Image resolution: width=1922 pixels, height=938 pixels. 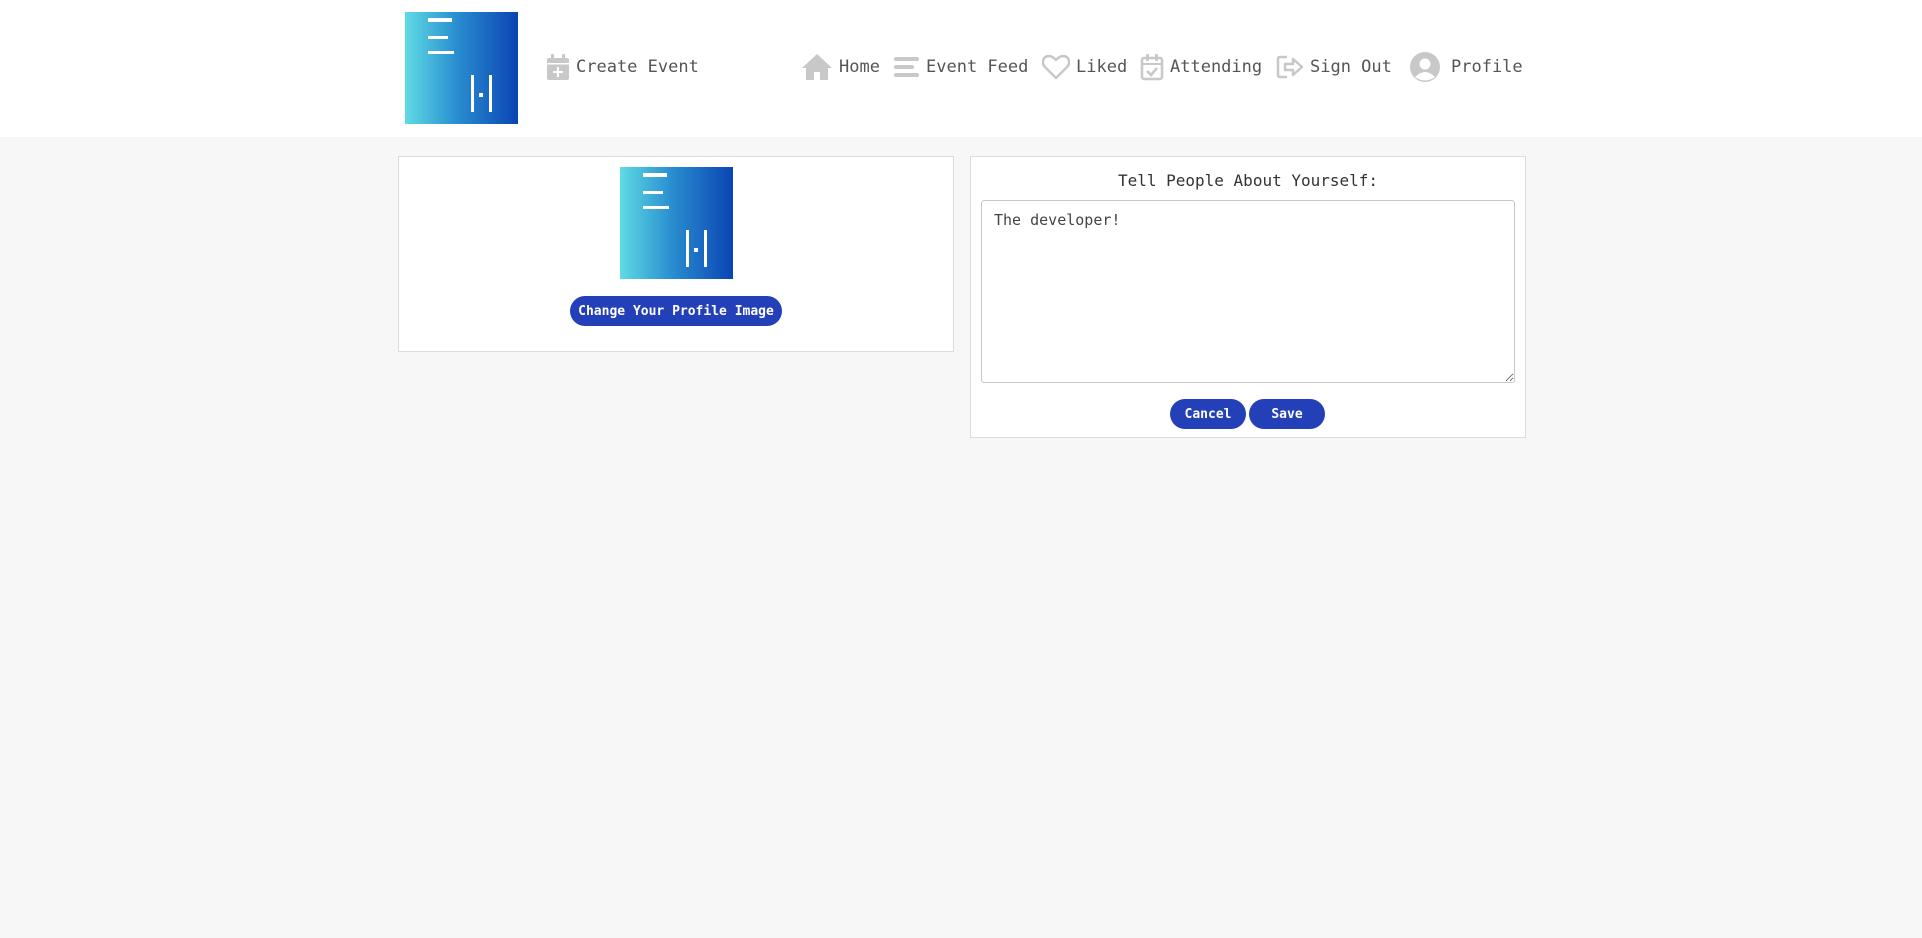 I want to click on nav-profile: Profile, so click(x=1466, y=67).